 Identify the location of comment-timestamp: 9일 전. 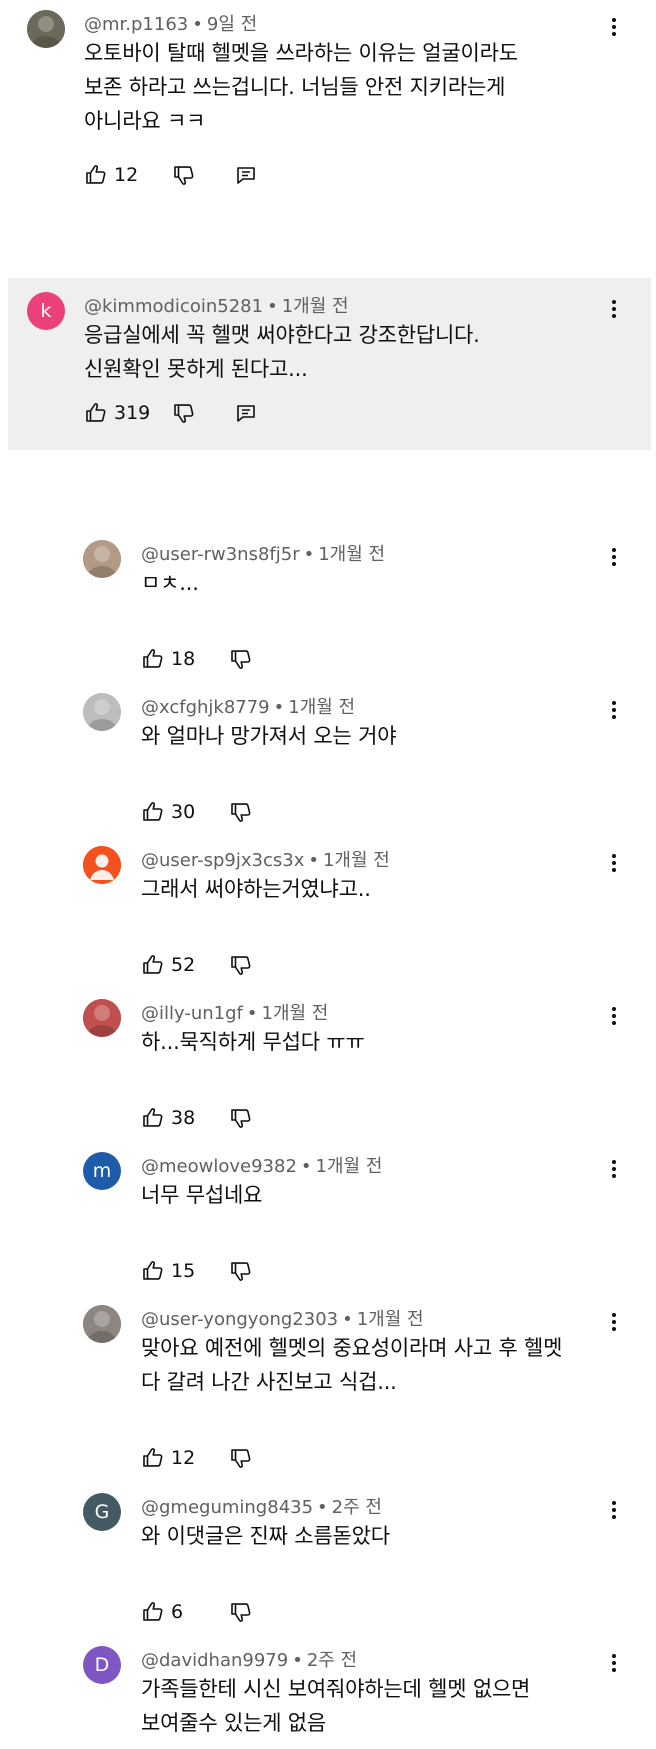
(232, 24).